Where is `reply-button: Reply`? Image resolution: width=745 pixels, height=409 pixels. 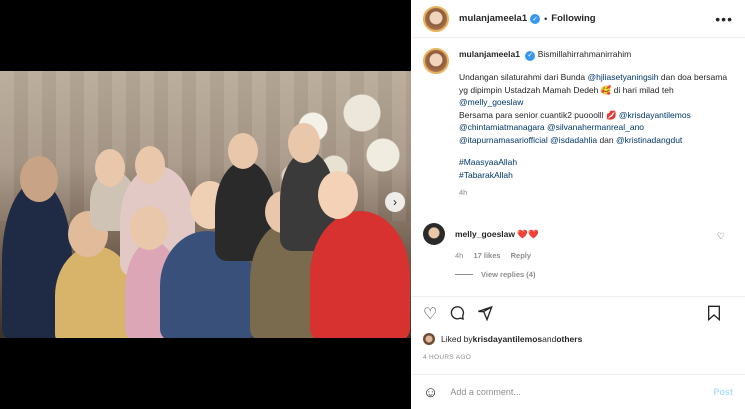
reply-button: Reply is located at coordinates (521, 255).